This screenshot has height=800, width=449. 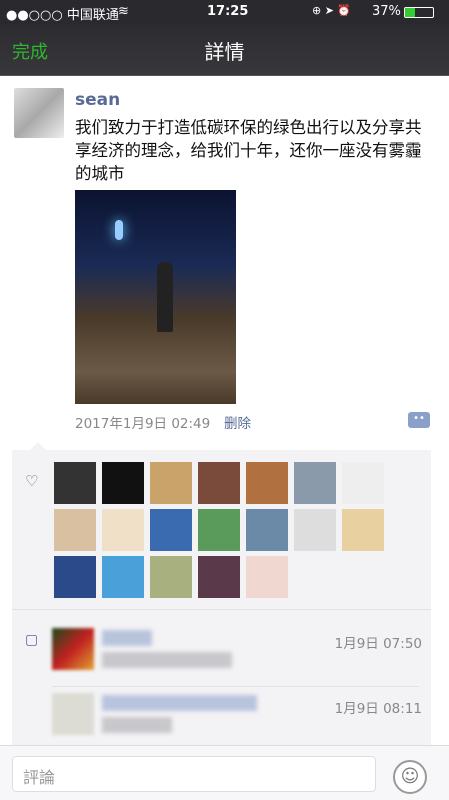 I want to click on status-icons: ⊕ ➤ ⏰, so click(x=332, y=10).